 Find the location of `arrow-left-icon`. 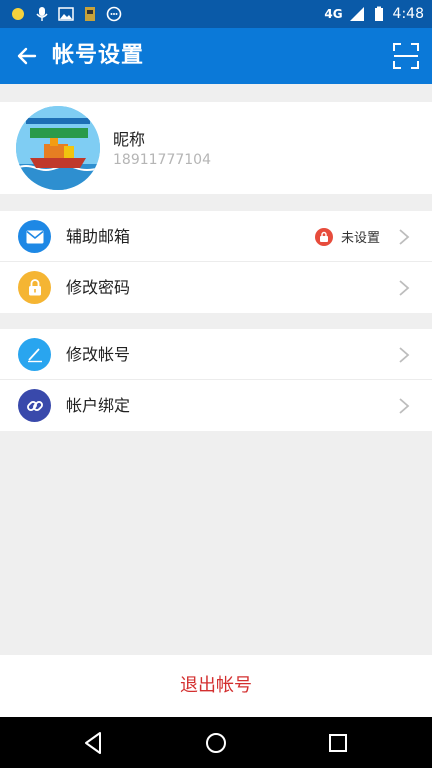

arrow-left-icon is located at coordinates (27, 56).